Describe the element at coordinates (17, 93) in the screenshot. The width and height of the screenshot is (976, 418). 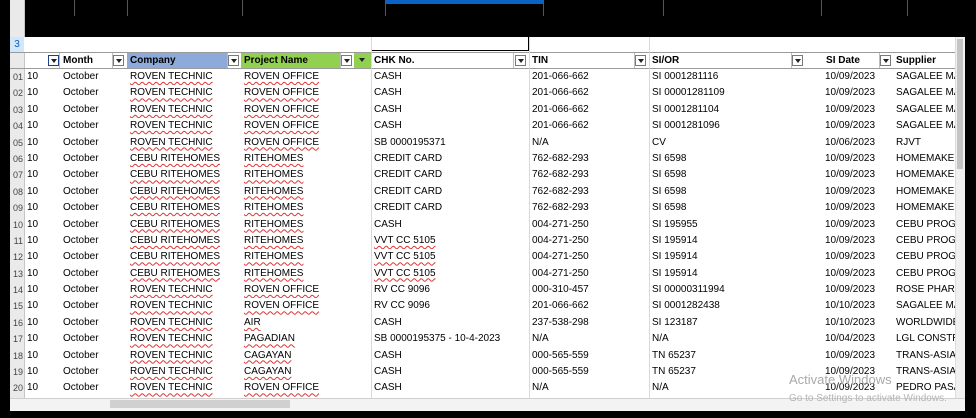
I see `row-number: 02` at that location.